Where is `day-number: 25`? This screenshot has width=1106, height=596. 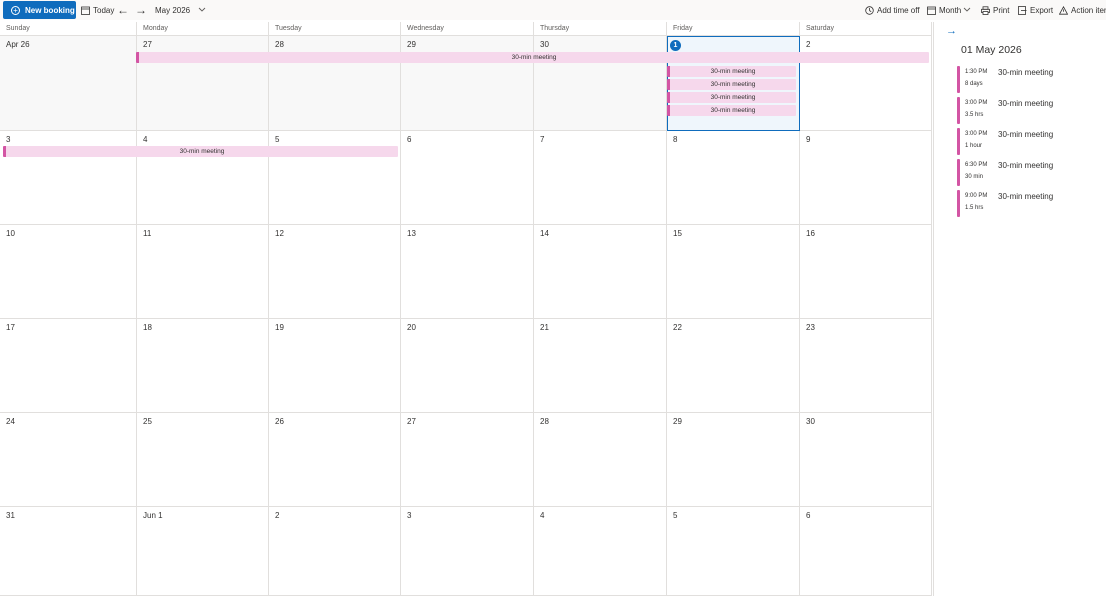
day-number: 25 is located at coordinates (147, 421).